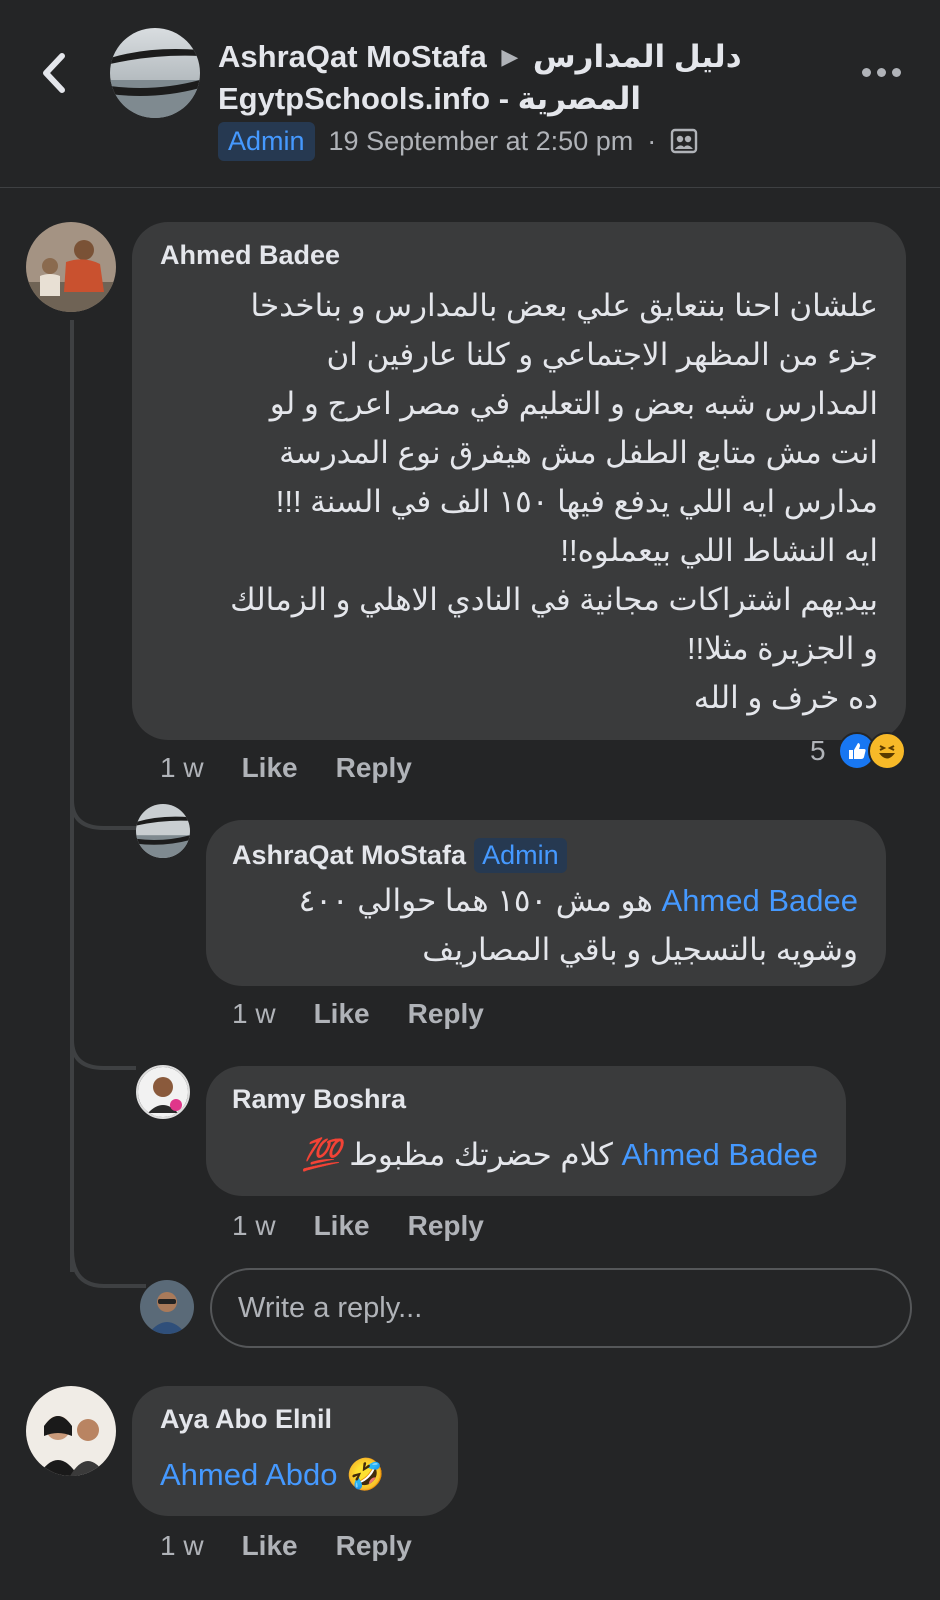  I want to click on group-members-icon, so click(684, 141).